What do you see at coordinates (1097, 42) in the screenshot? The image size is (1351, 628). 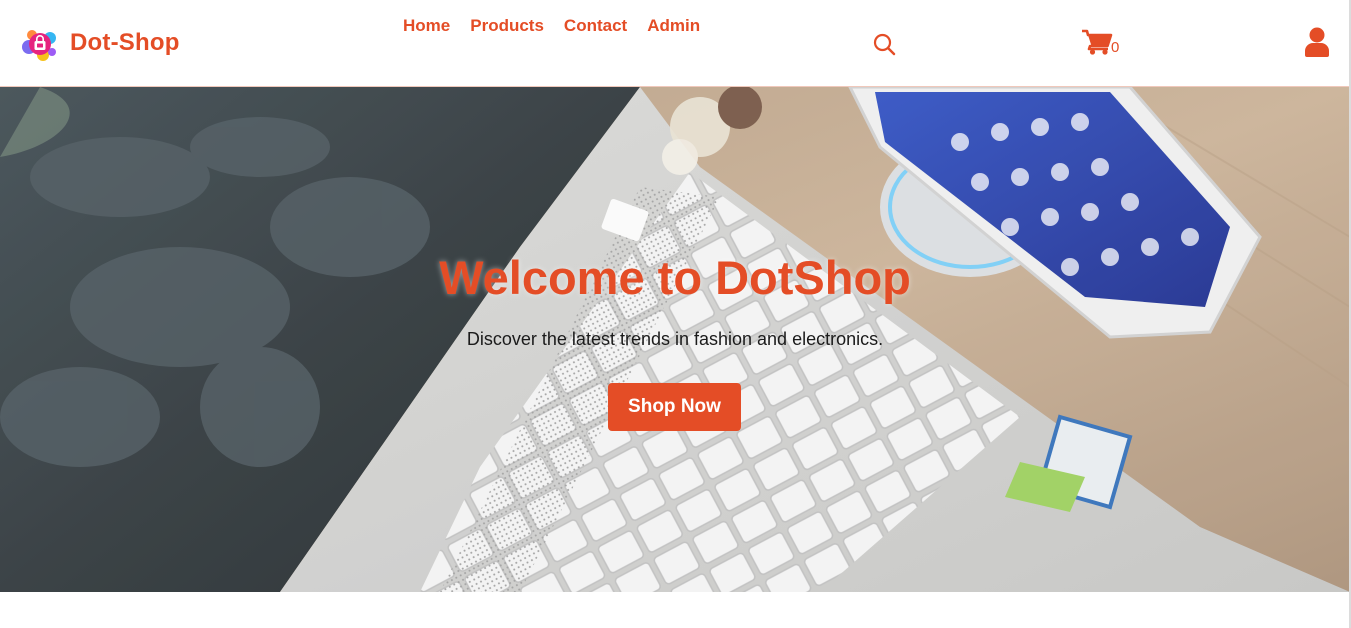 I see `shopping-cart-icon` at bounding box center [1097, 42].